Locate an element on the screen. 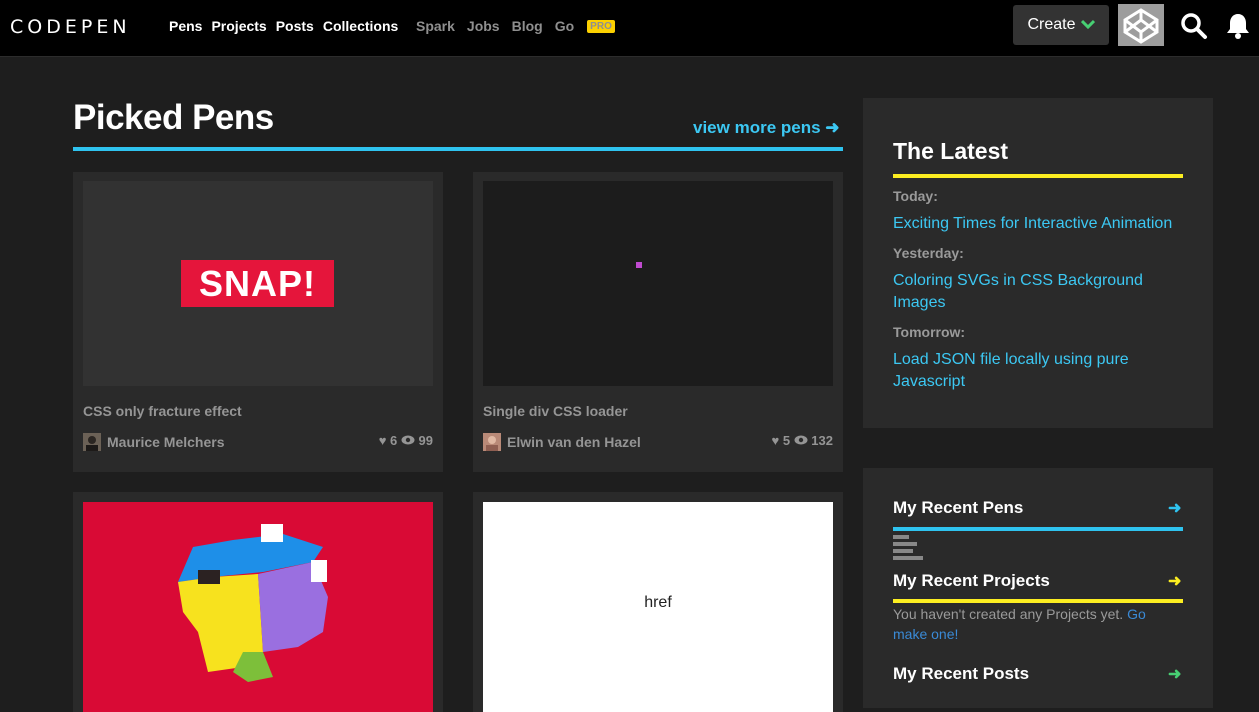 This screenshot has width=1259, height=712. like-count: 6 is located at coordinates (394, 440).